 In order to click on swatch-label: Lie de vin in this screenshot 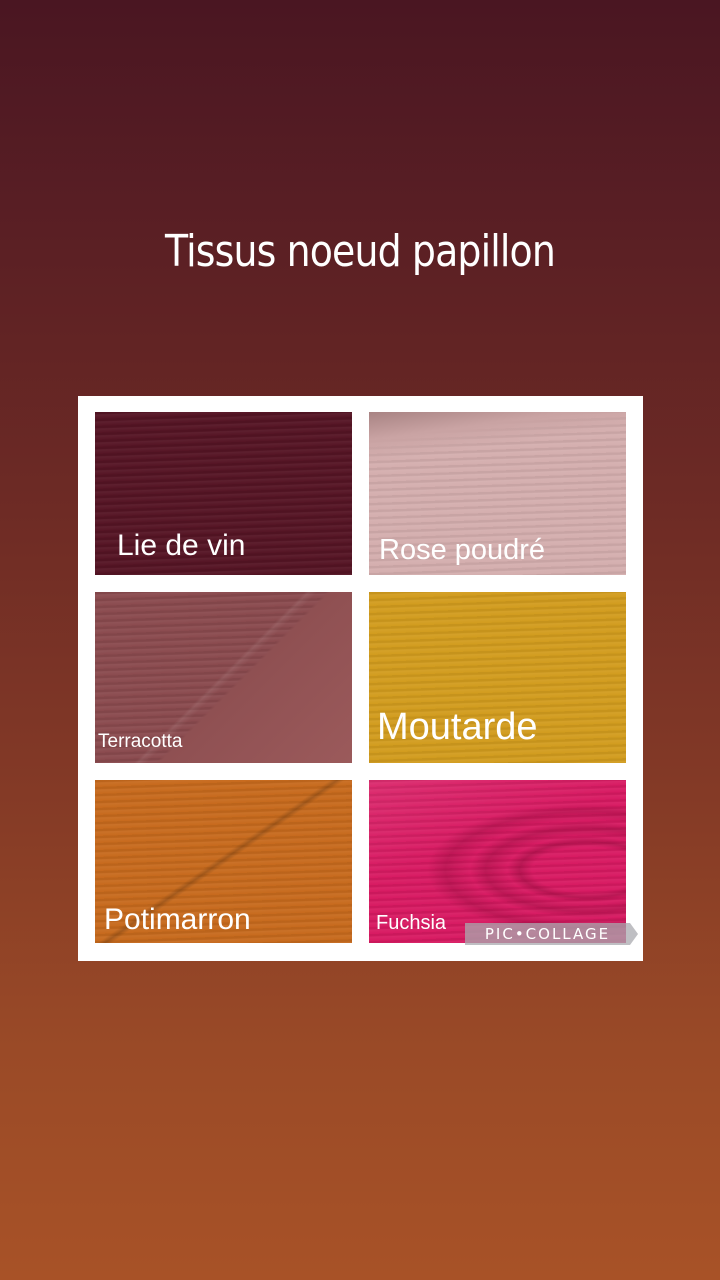, I will do `click(181, 545)`.